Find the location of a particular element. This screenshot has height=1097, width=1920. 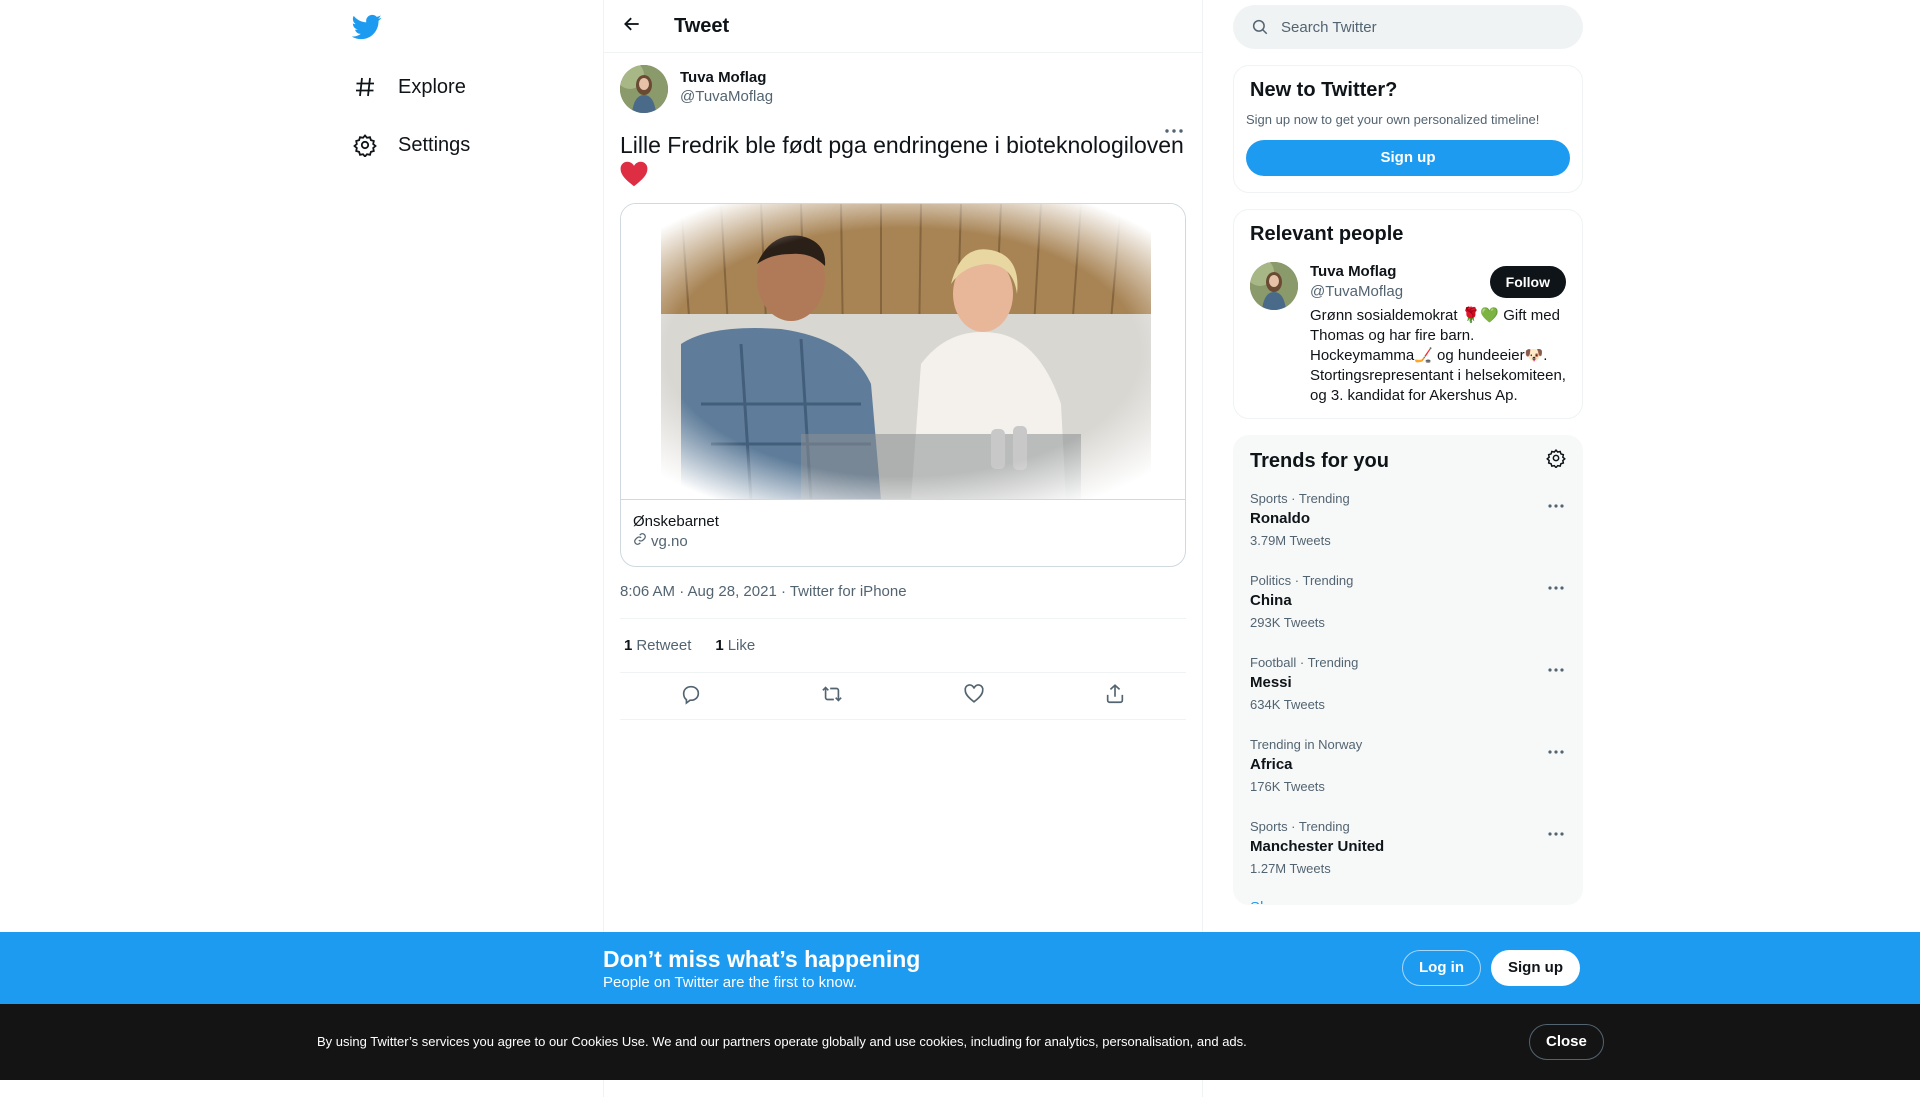

trend-category: Trending in Norway is located at coordinates (1306, 744).